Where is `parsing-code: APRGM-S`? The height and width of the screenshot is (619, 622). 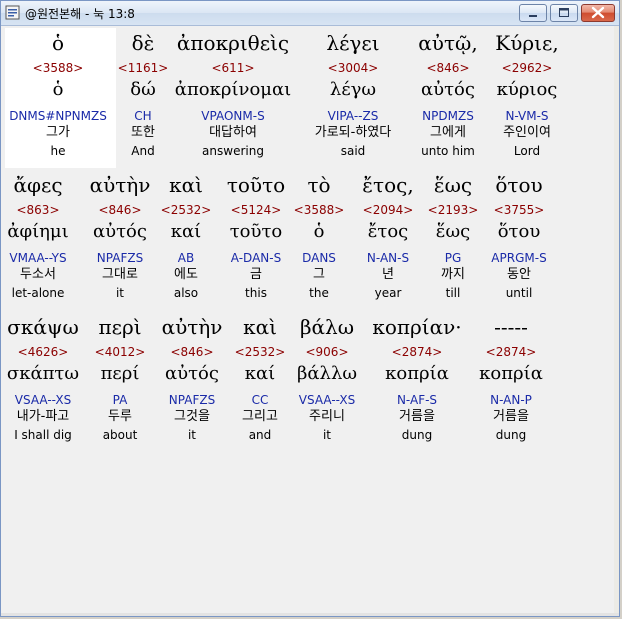 parsing-code: APRGM-S is located at coordinates (519, 258).